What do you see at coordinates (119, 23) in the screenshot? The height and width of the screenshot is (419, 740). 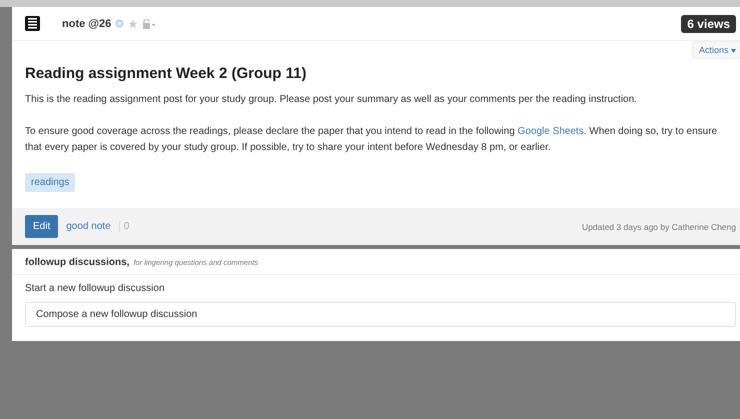 I see `info-icon` at bounding box center [119, 23].